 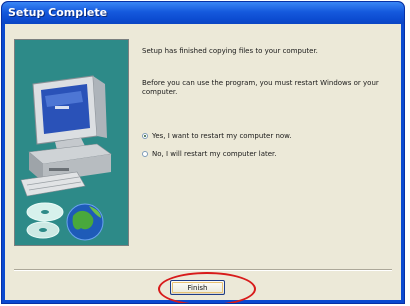 What do you see at coordinates (221, 136) in the screenshot?
I see `restart-now-label: Yes, I want to restart my computer now.` at bounding box center [221, 136].